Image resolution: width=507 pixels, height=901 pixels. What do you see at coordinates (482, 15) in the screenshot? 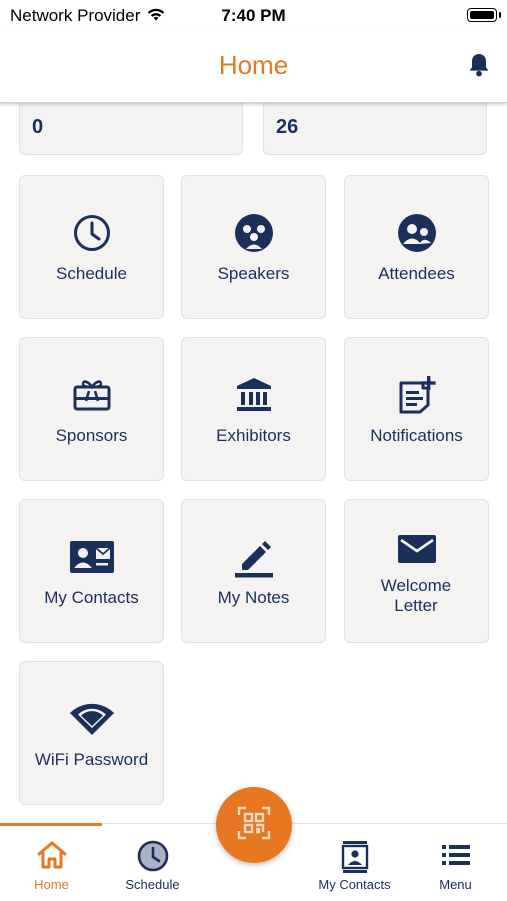
I see `battery-icon` at bounding box center [482, 15].